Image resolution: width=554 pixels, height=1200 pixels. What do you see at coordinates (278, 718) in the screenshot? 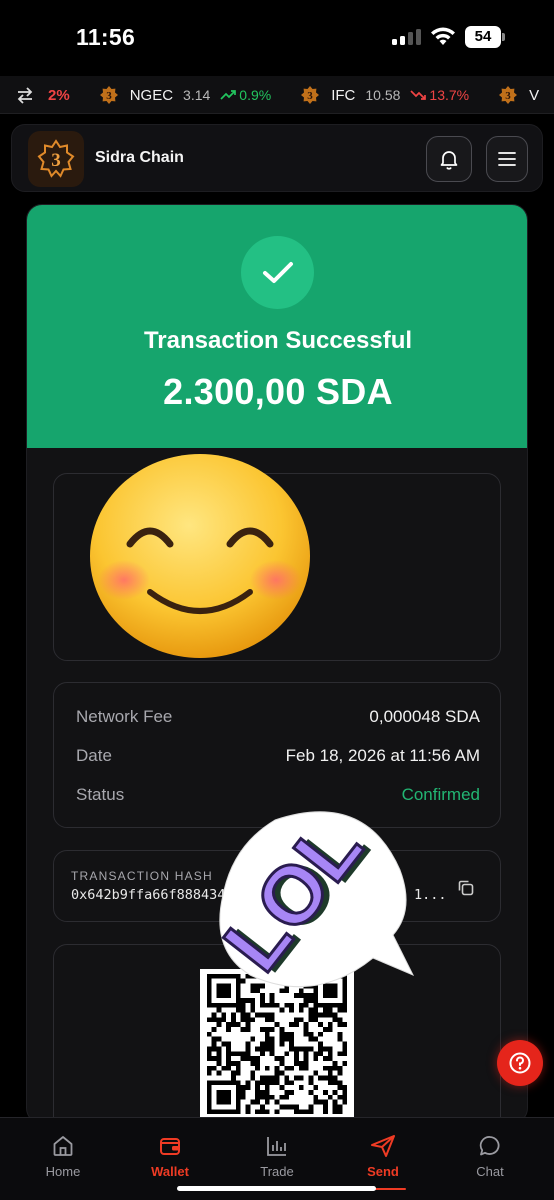
I see `detail-row-network-fee: Network Fee 0,000048 SDA` at bounding box center [278, 718].